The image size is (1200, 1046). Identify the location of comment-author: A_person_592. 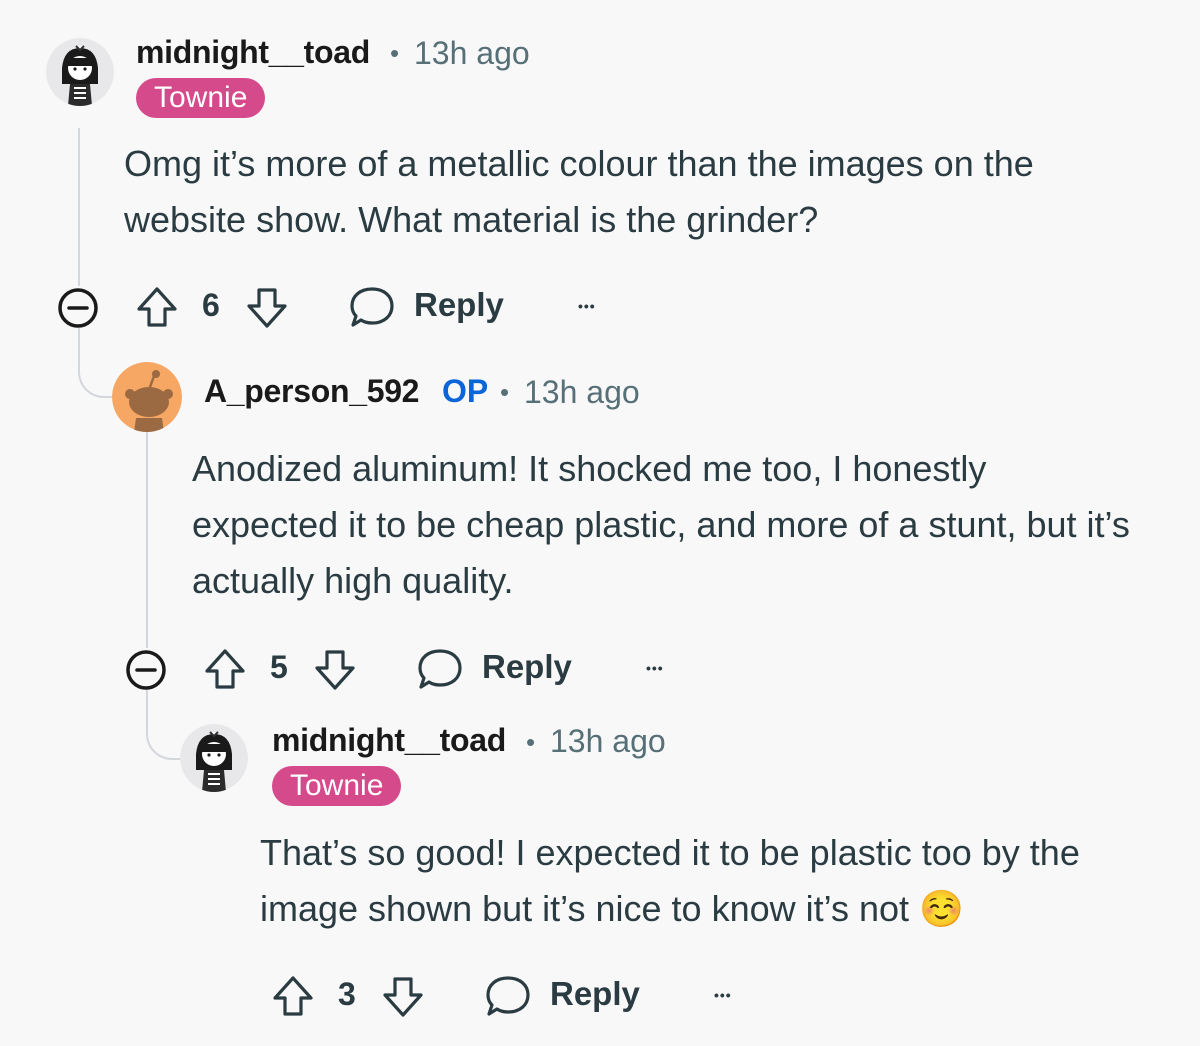
(311, 391).